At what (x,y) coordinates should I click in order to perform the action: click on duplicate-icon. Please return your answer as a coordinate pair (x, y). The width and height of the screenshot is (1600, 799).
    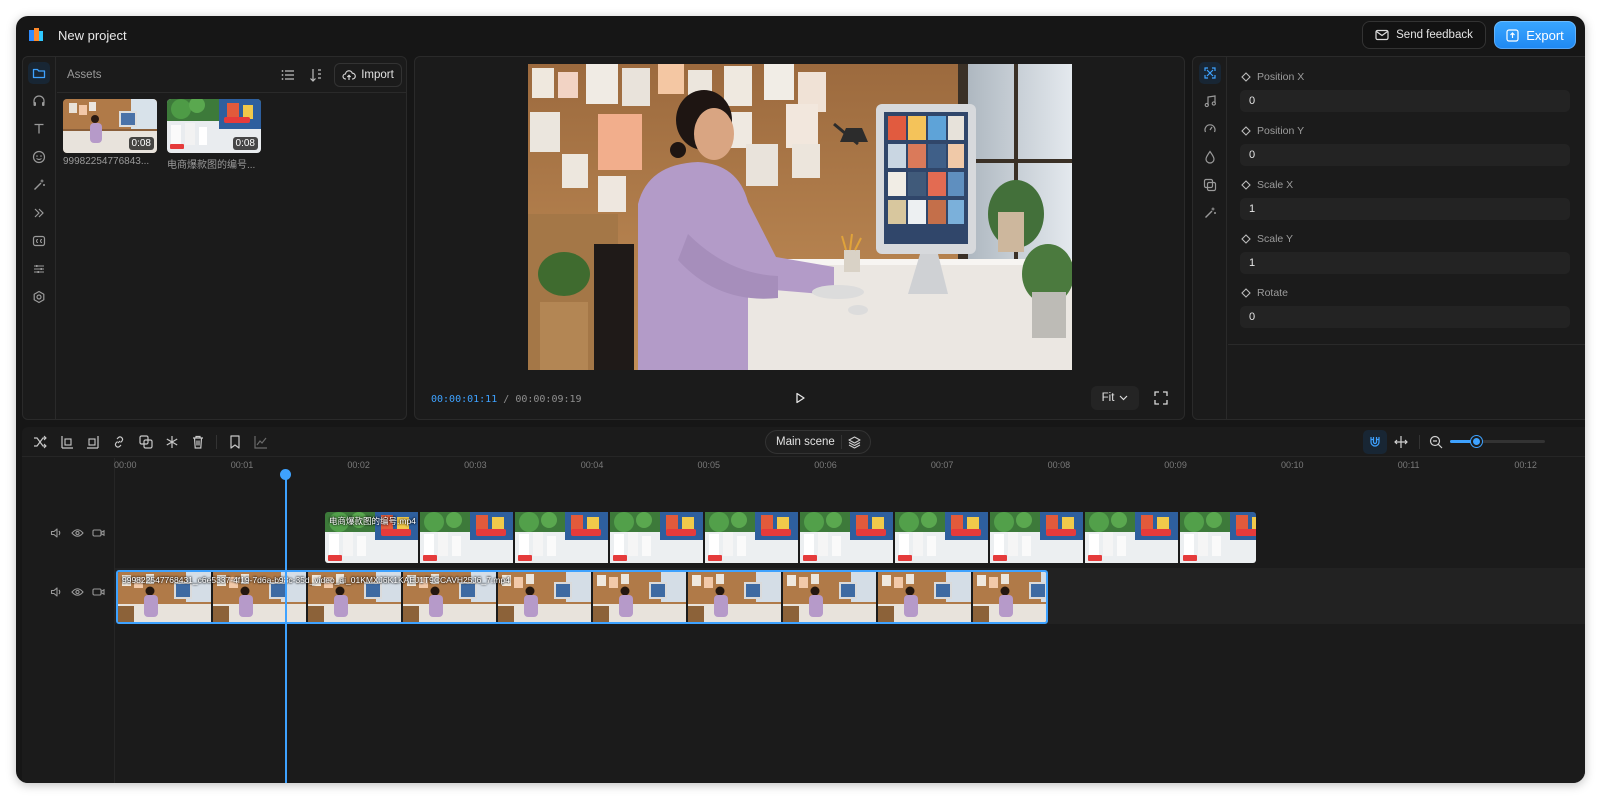
    Looking at the image, I should click on (146, 442).